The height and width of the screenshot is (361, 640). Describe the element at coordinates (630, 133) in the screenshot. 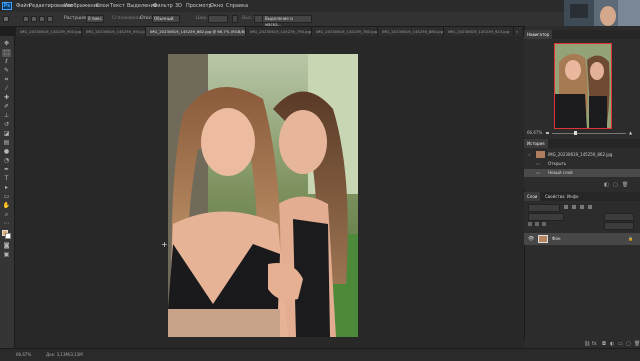

I see `zoom-in-icon: ▲` at that location.